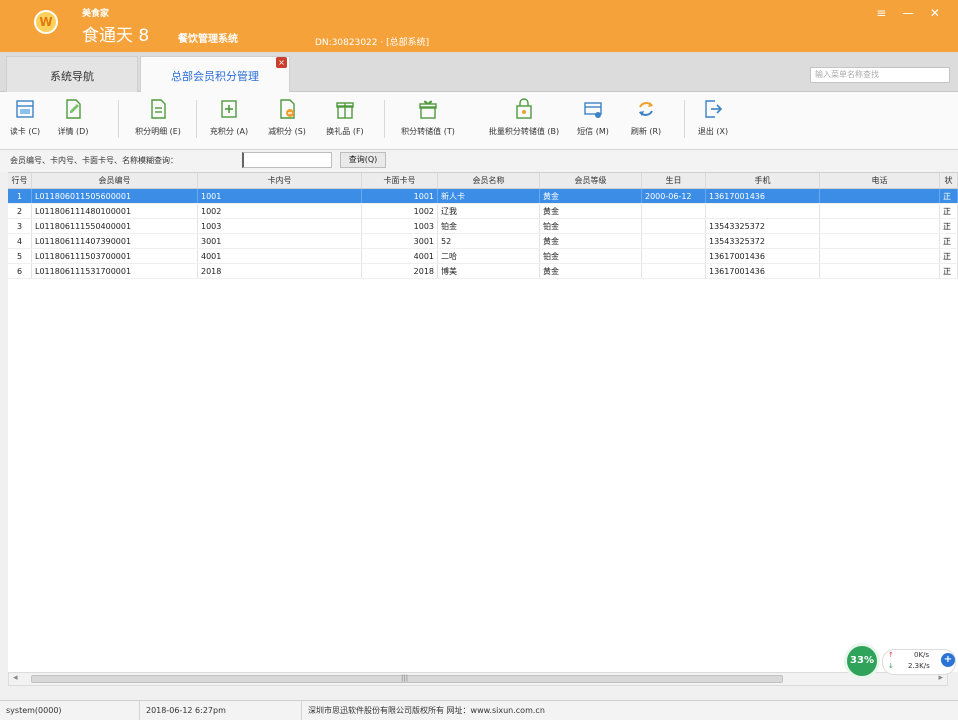  What do you see at coordinates (287, 121) in the screenshot?
I see `deduct-points-button: 减积分 (S)` at bounding box center [287, 121].